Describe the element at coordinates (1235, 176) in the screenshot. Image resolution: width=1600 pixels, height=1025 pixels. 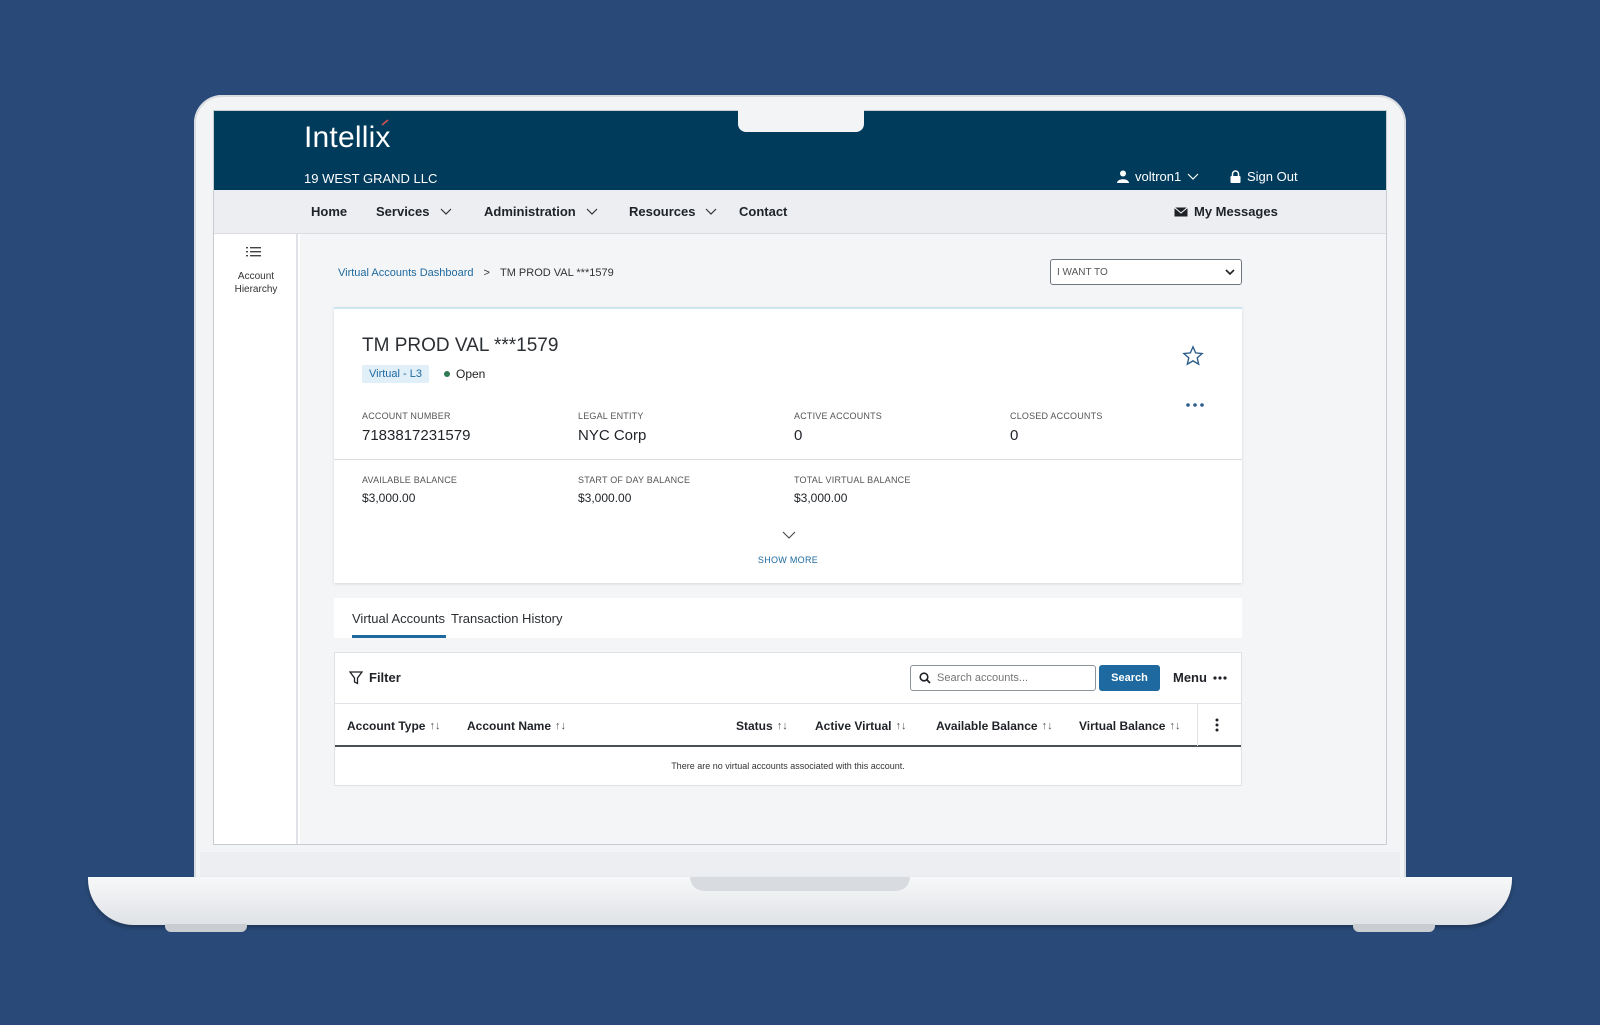
I see `lock-icon` at that location.